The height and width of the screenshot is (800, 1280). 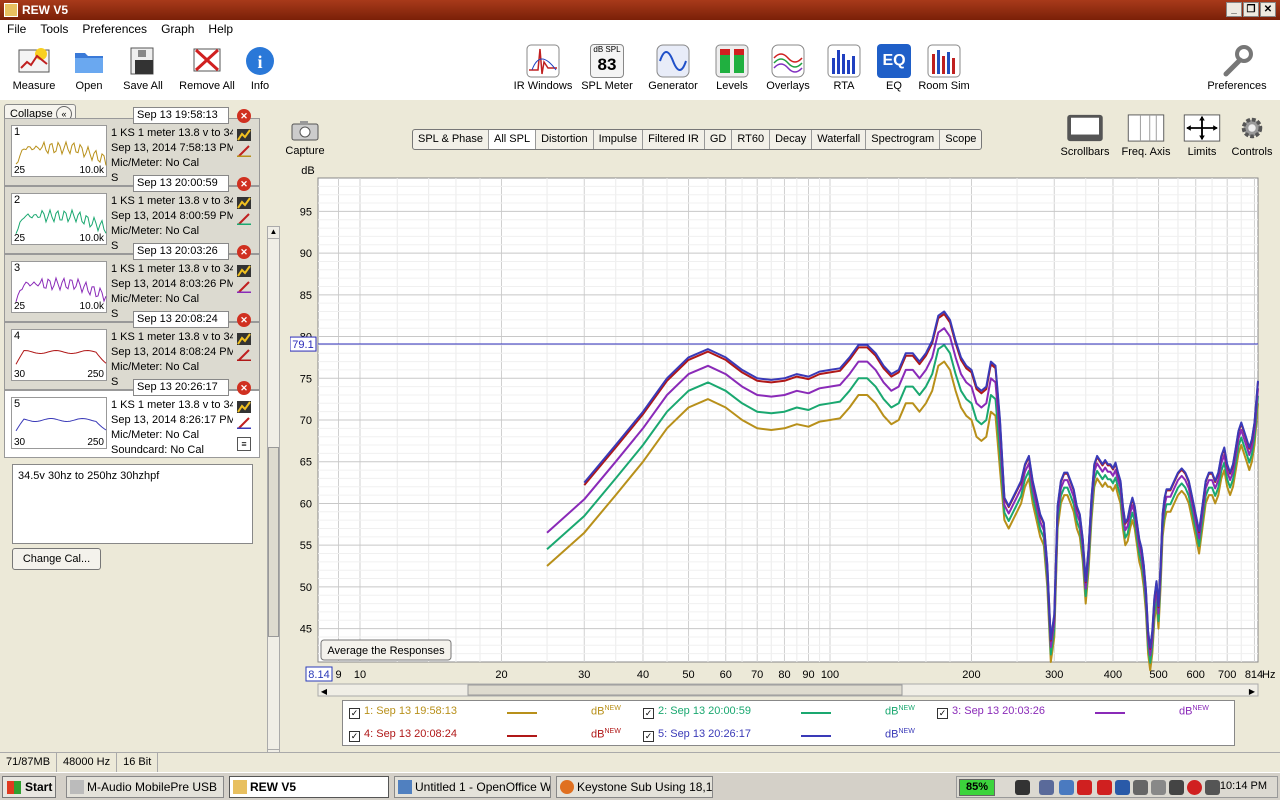 I want to click on limits-button: Limits, so click(x=1202, y=136).